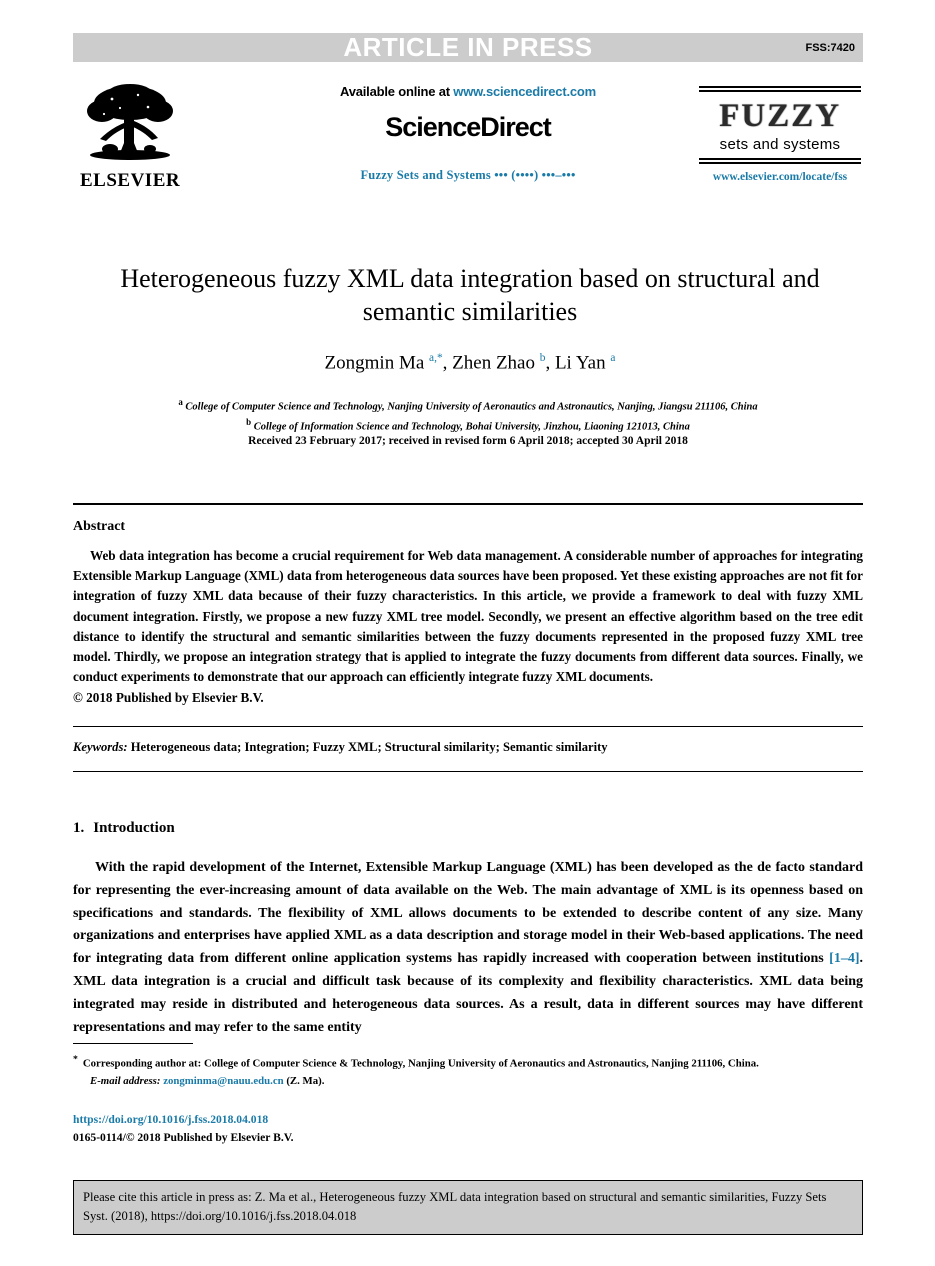  I want to click on section-title: Introduction, so click(134, 828).